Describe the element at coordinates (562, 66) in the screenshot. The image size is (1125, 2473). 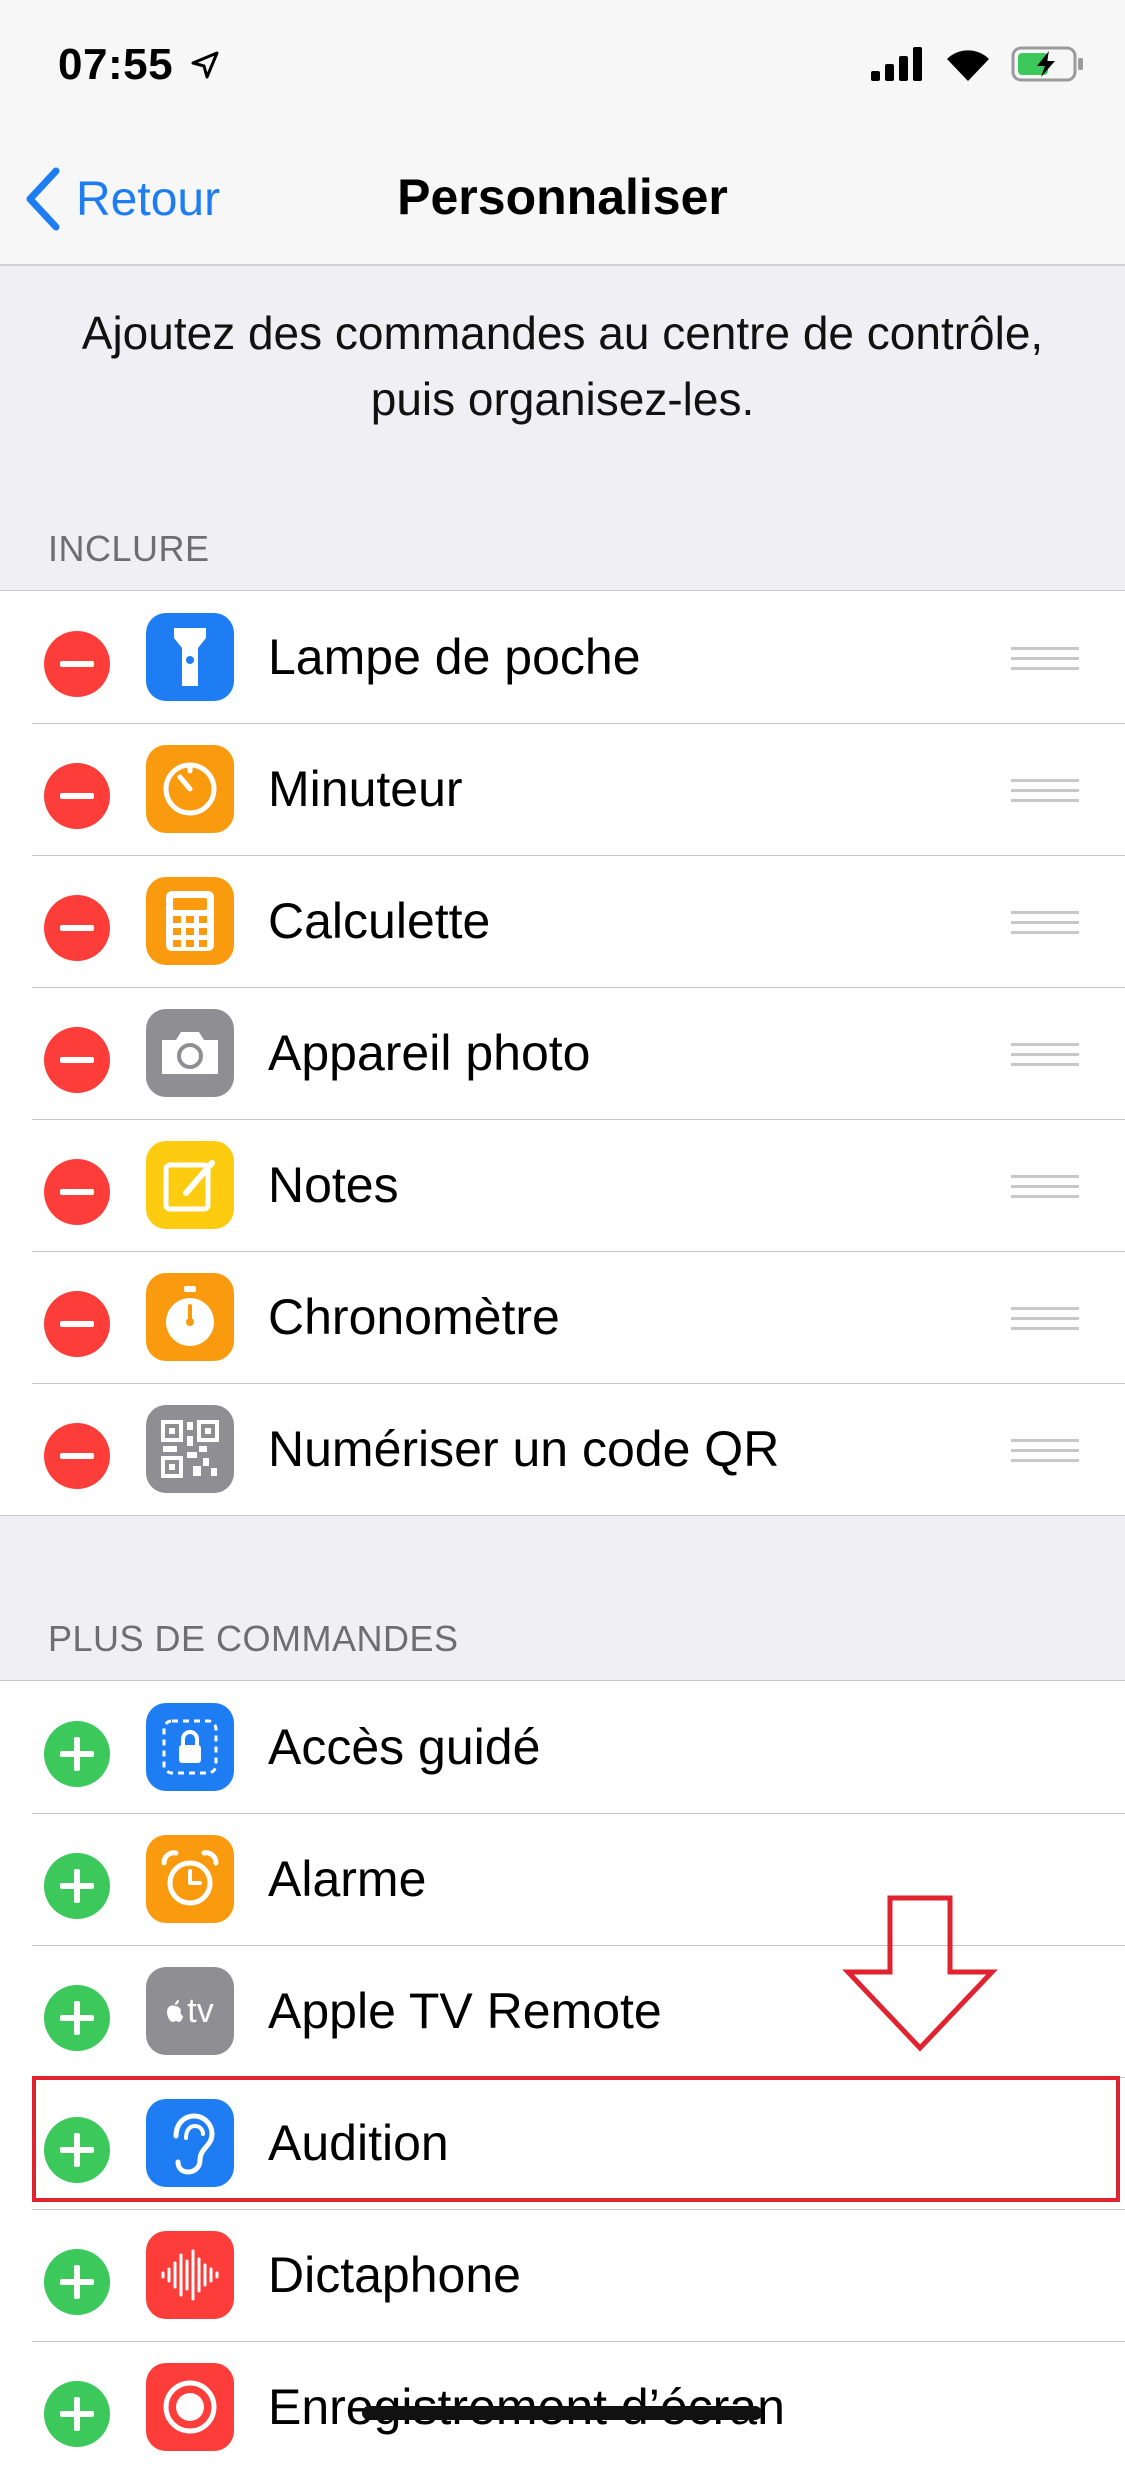
I see `status-bar: 07:55` at that location.